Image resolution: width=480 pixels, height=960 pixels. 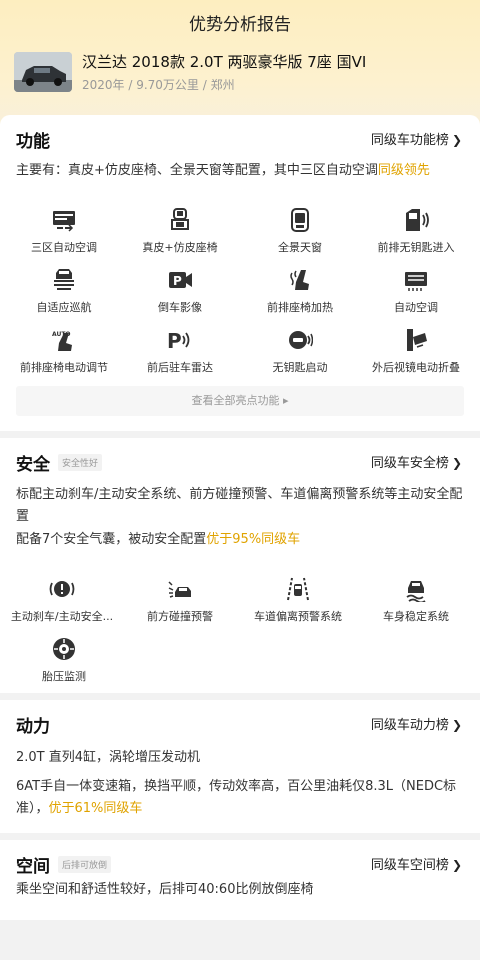 What do you see at coordinates (223, 170) in the screenshot?
I see `function-summary: 主要有：真皮+仿皮座椅、全景天窗等配置，其中三区自动空调同级领先` at bounding box center [223, 170].